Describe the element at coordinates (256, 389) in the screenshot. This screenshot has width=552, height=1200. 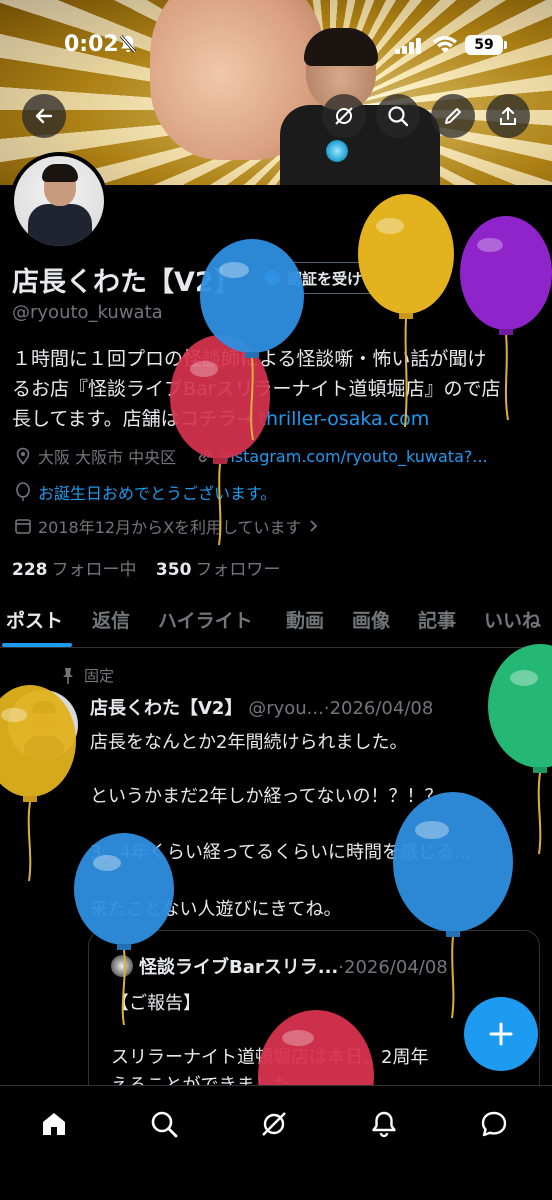
I see `bio-line: るお店『怪談ライブBarスリラーナイト道頓堀店』ので店` at that location.